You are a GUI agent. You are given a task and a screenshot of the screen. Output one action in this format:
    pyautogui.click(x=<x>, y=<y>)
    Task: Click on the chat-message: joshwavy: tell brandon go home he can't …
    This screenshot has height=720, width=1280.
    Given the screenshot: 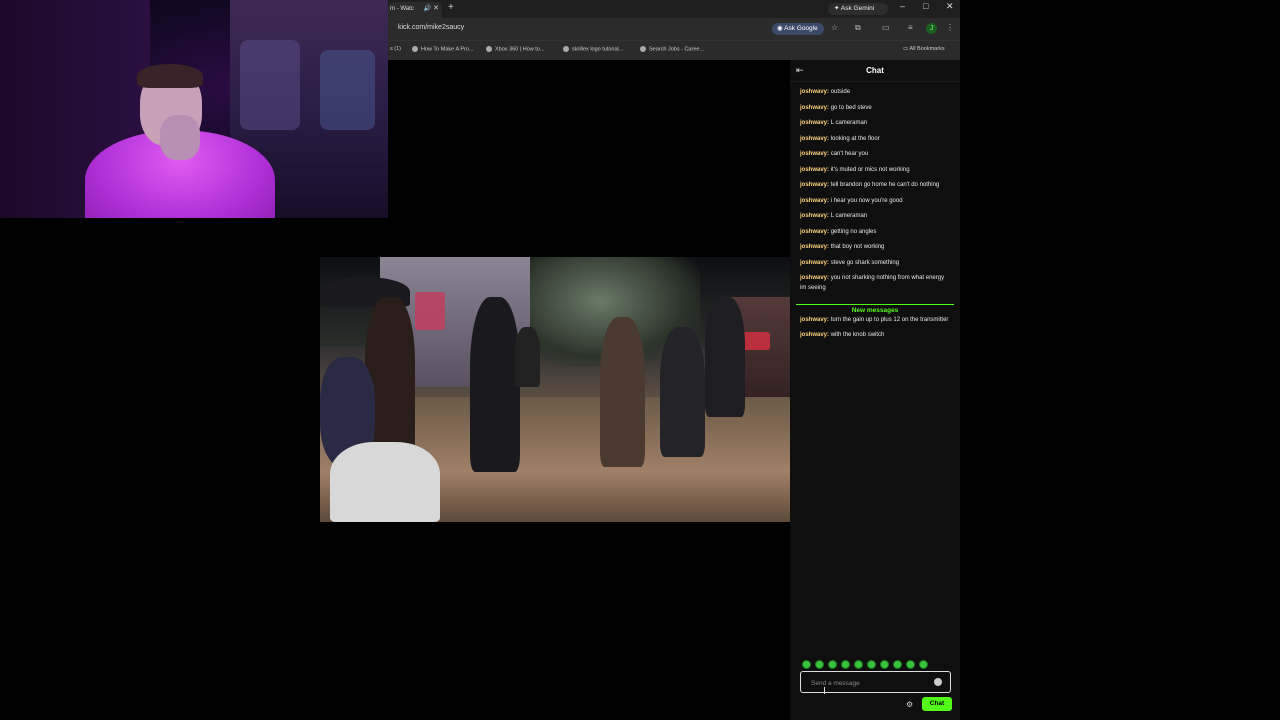 What is the action you would take?
    pyautogui.click(x=875, y=185)
    